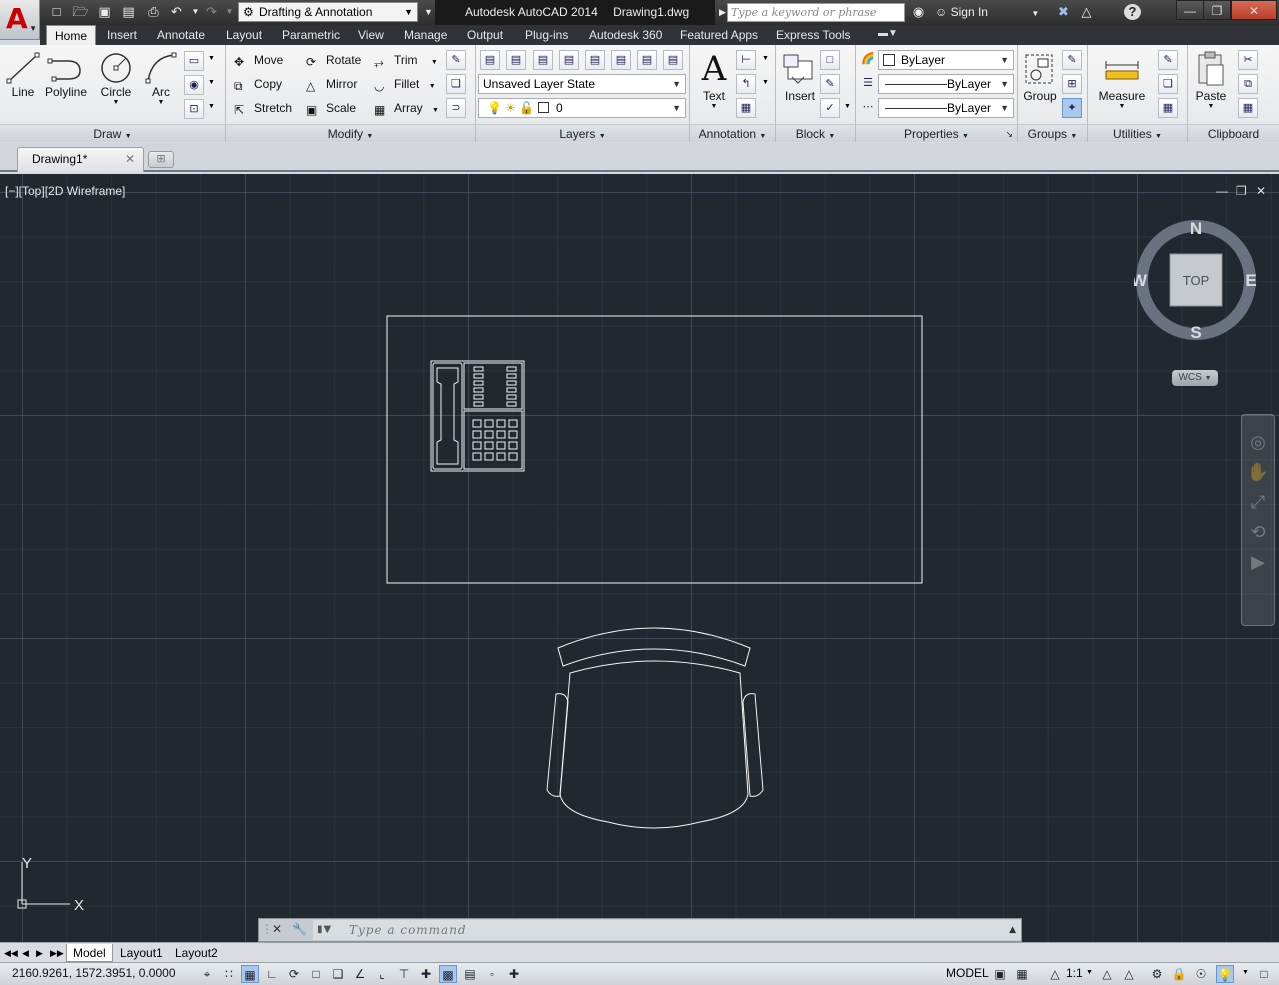 This screenshot has height=985, width=1279. I want to click on offset-tool: ⊃, so click(456, 108).